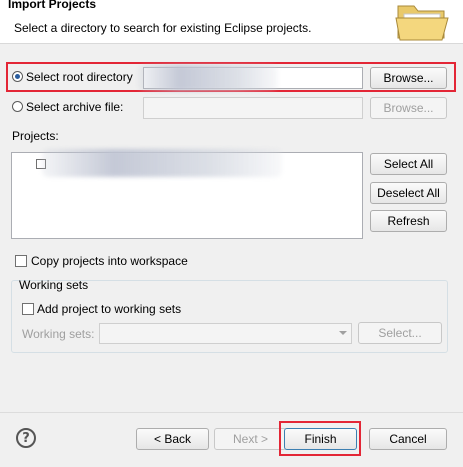 Image resolution: width=463 pixels, height=467 pixels. Describe the element at coordinates (187, 194) in the screenshot. I see `projects-list` at that location.